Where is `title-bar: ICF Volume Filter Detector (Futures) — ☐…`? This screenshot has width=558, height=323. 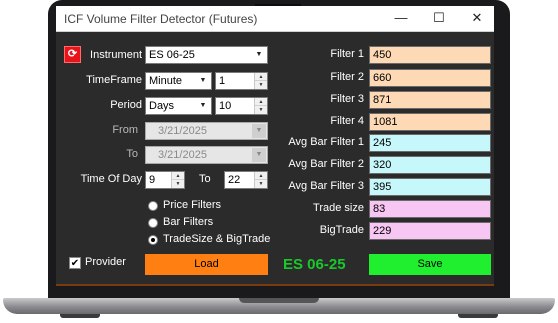
title-bar: ICF Volume Filter Detector (Futures) — ☐… is located at coordinates (275, 19).